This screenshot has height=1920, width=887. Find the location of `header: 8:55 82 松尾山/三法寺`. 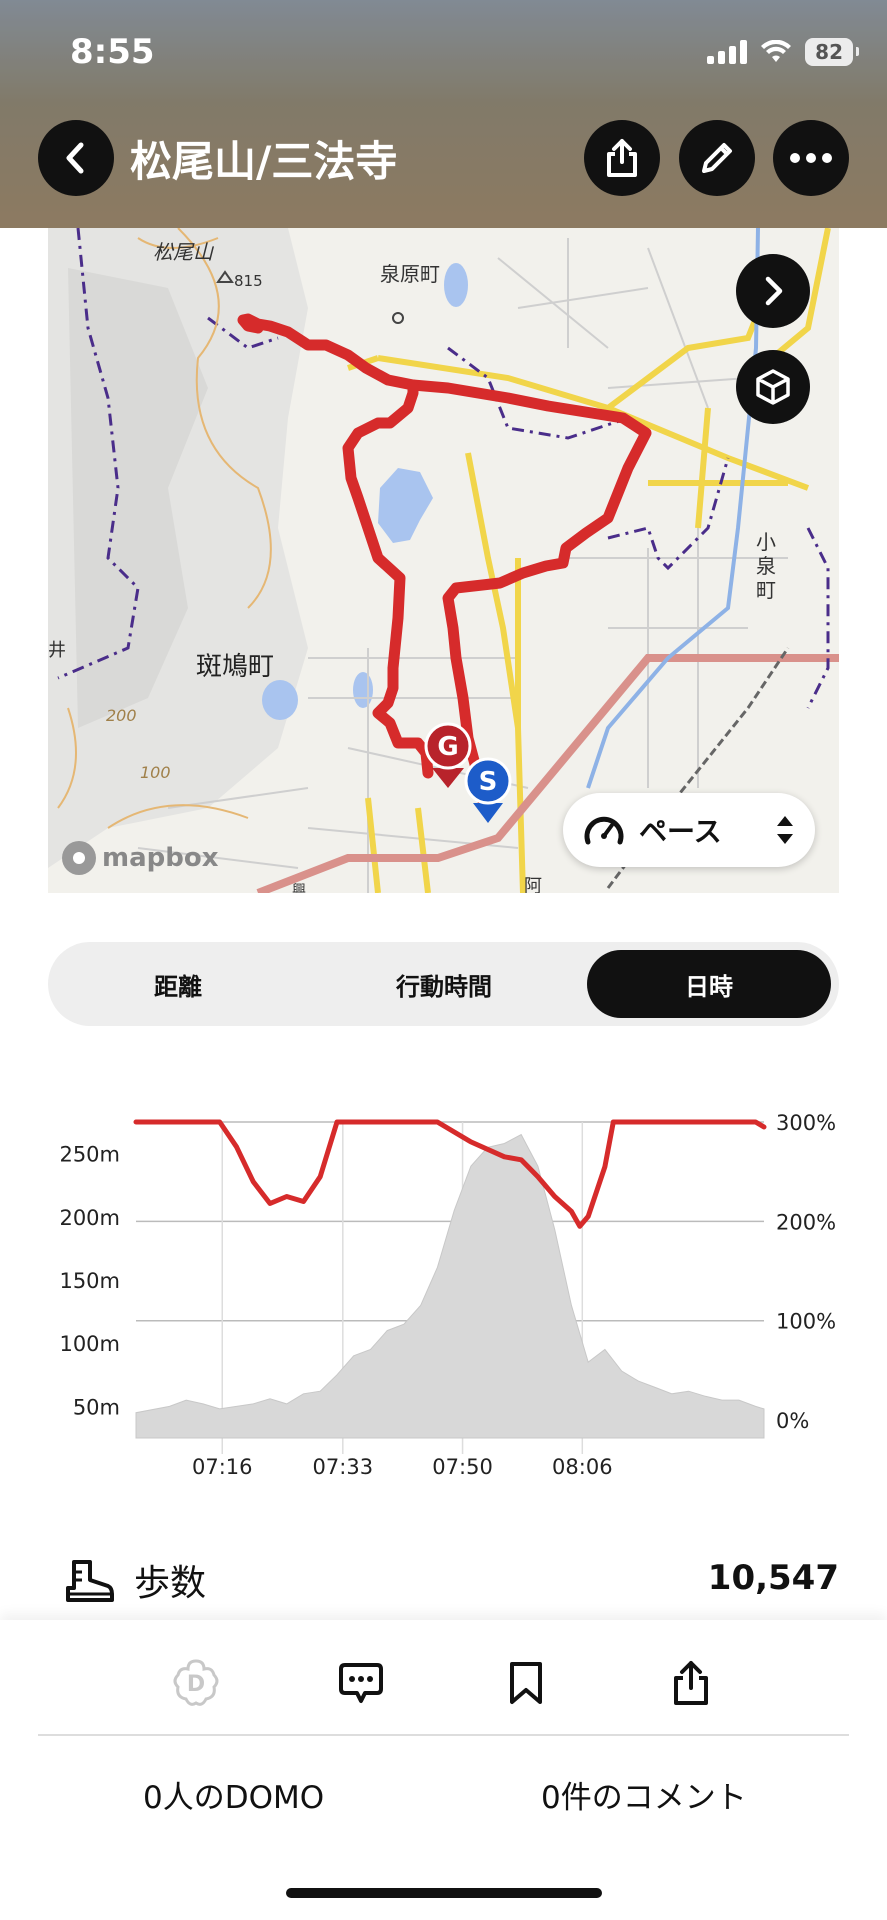

header: 8:55 82 松尾山/三法寺 is located at coordinates (443, 114).